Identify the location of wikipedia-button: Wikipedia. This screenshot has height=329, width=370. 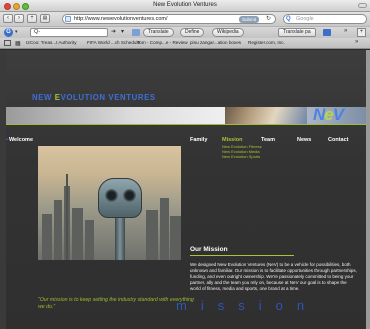
(228, 32).